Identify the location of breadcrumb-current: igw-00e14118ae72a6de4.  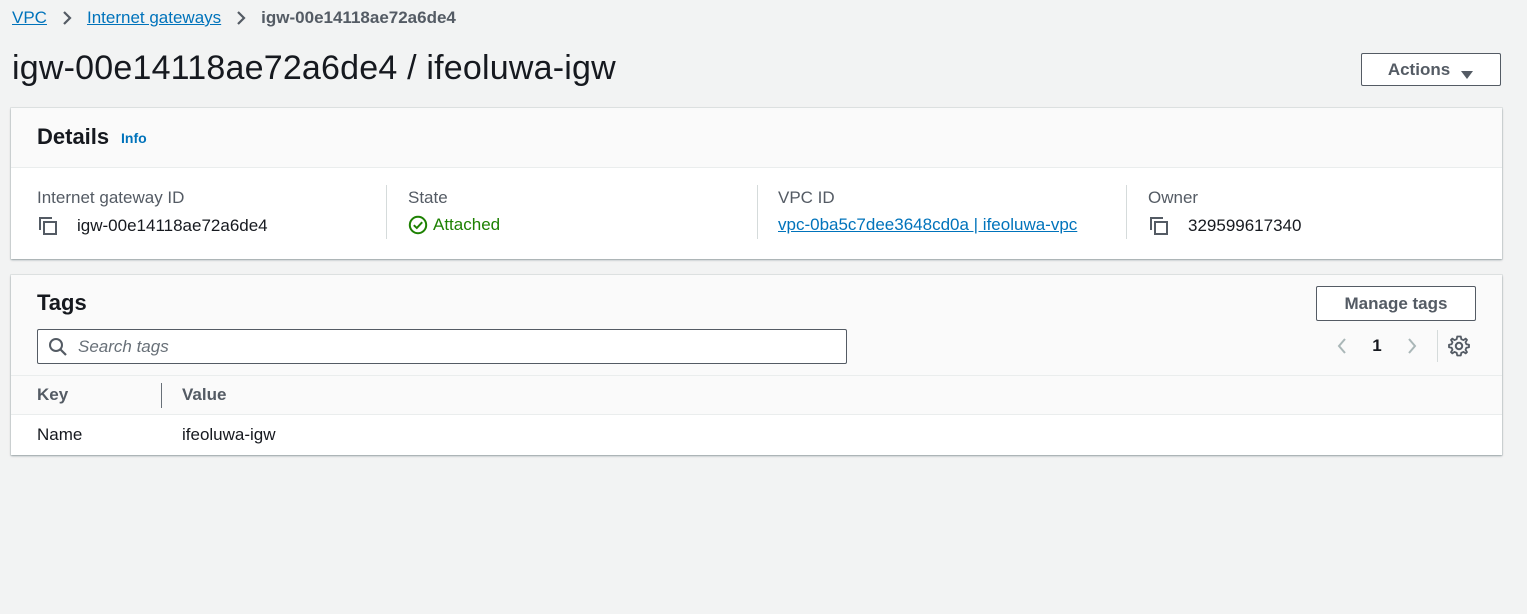
(358, 17).